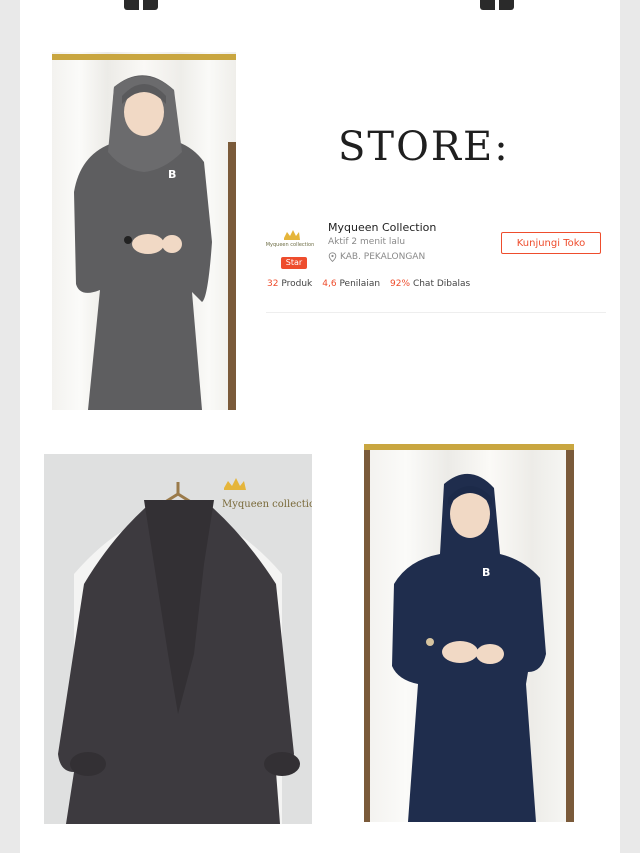 This screenshot has width=640, height=853. I want to click on gray-outfit-image: B, so click(144, 231).